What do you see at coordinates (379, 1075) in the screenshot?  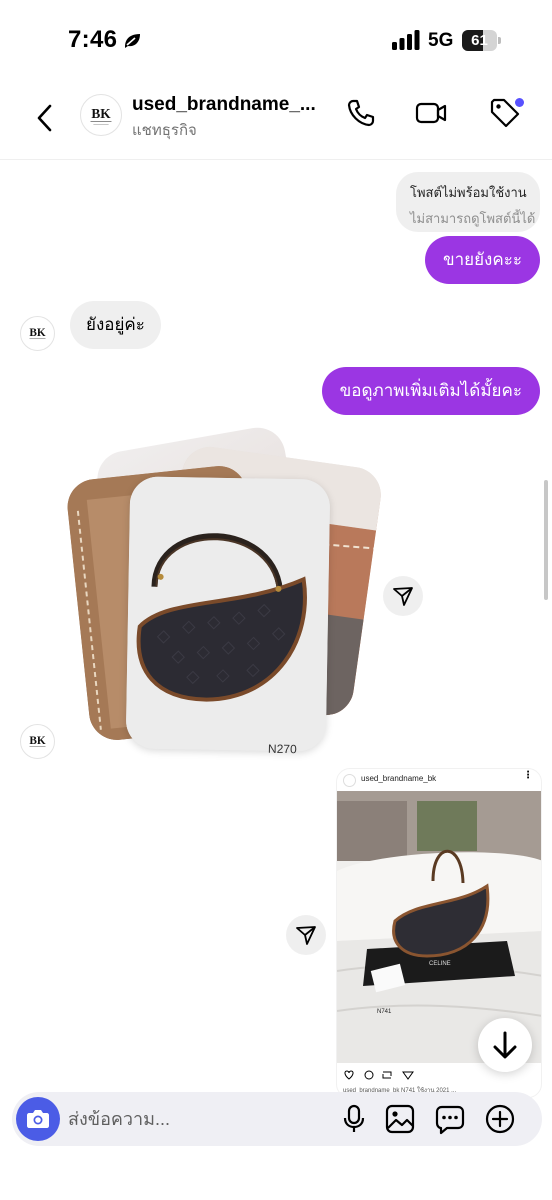 I see `post-action-icons` at bounding box center [379, 1075].